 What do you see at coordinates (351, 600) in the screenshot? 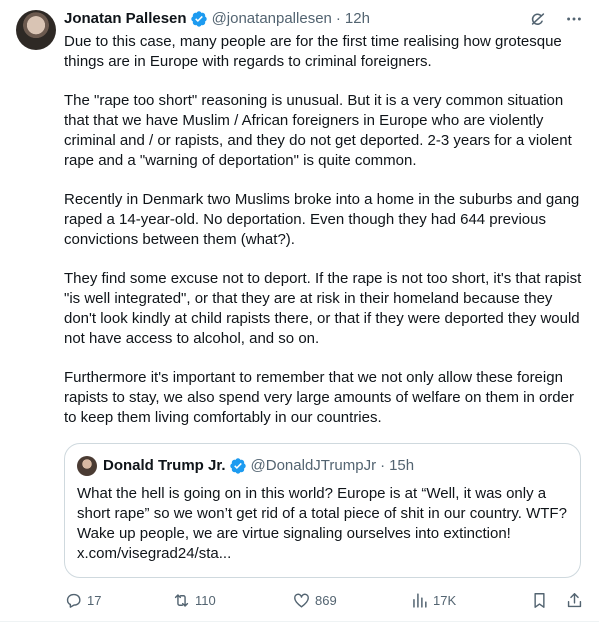
I see `like-button: 869` at bounding box center [351, 600].